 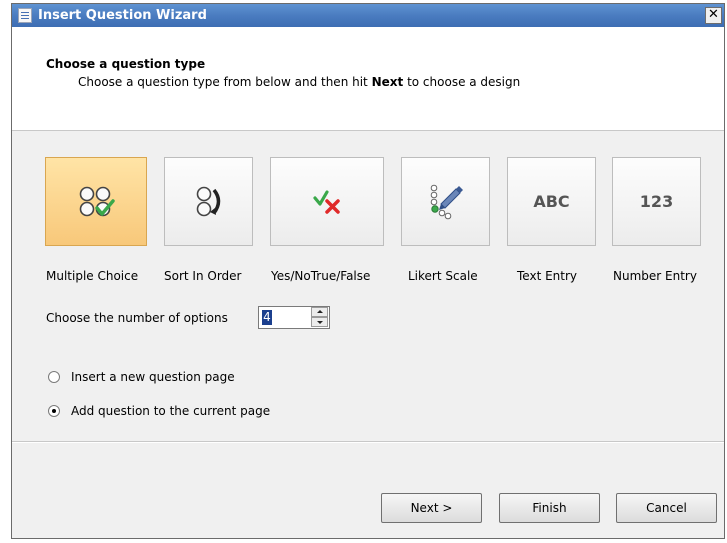 What do you see at coordinates (547, 276) in the screenshot?
I see `question-type-label: Text Entry` at bounding box center [547, 276].